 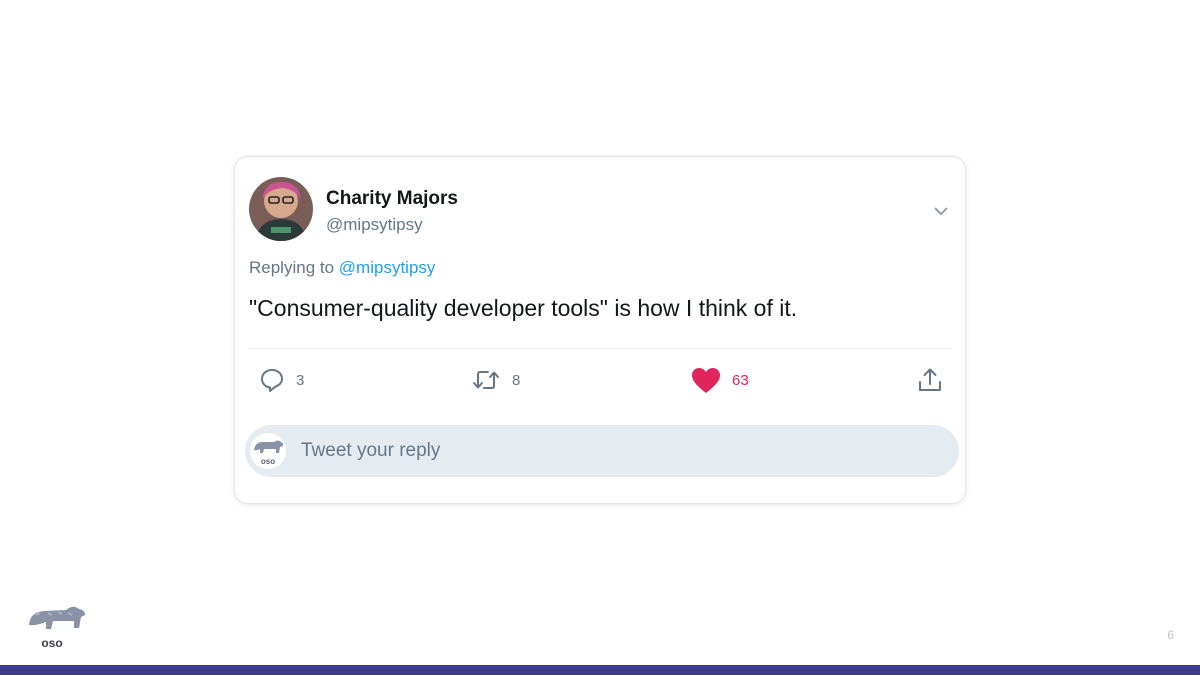 I want to click on replying-to-line: Replying to @mipsytipsy, so click(x=342, y=268).